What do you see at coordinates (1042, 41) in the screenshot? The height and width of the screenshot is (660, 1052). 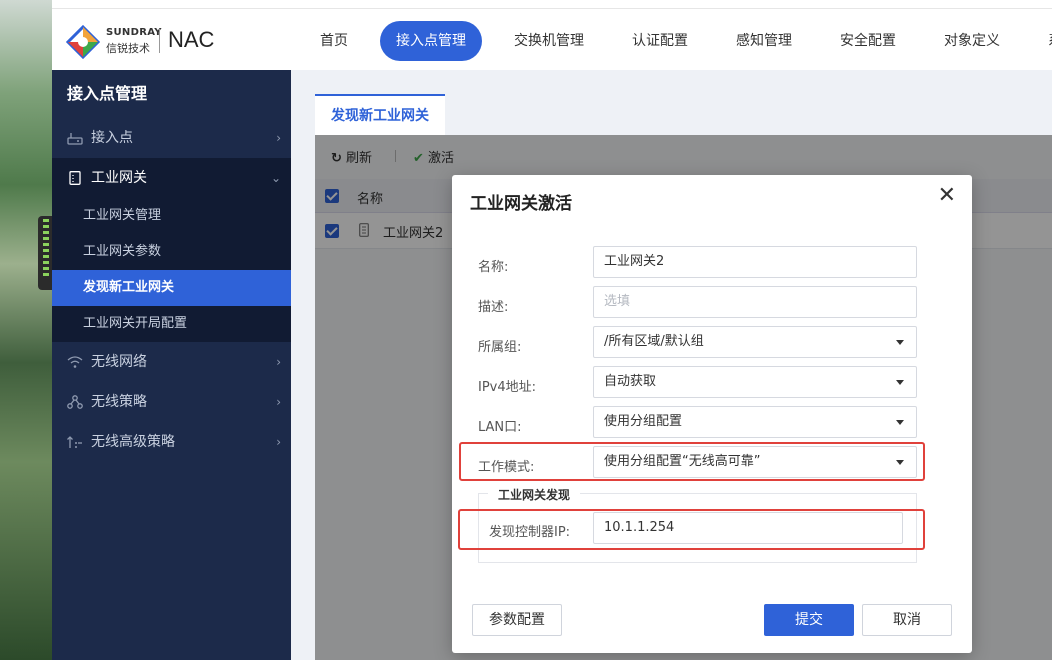 I see `nav-system-management: 系统管理` at bounding box center [1042, 41].